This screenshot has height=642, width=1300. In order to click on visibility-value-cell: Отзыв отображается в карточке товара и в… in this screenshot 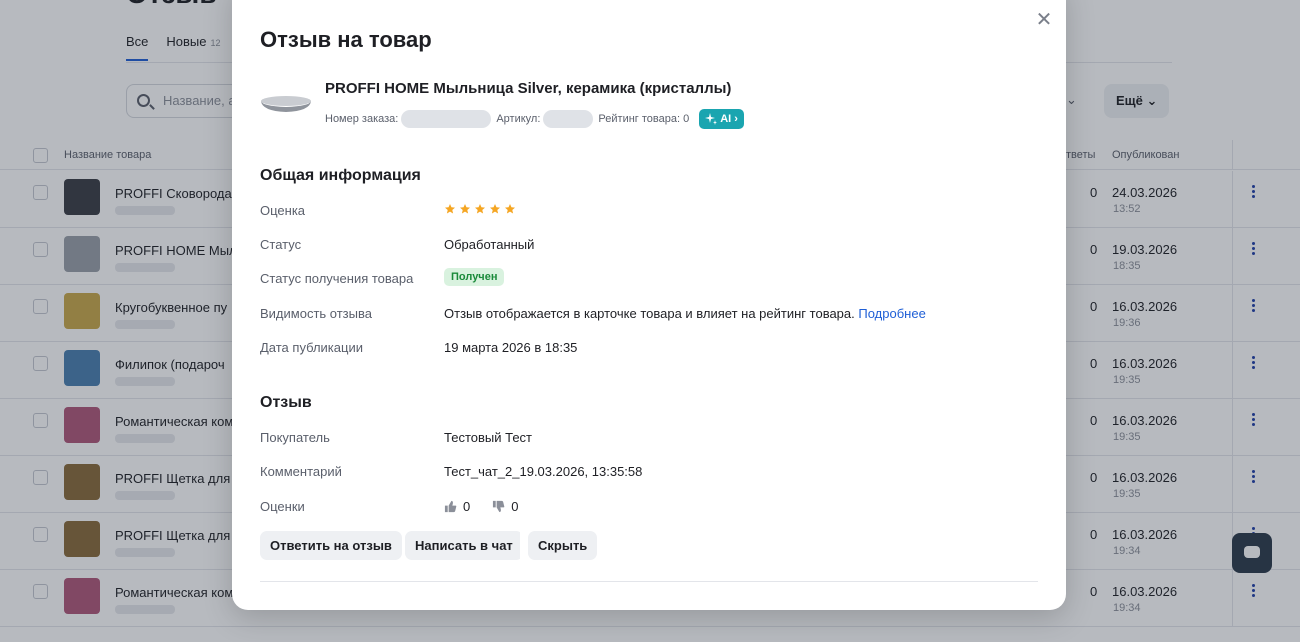, I will do `click(685, 313)`.